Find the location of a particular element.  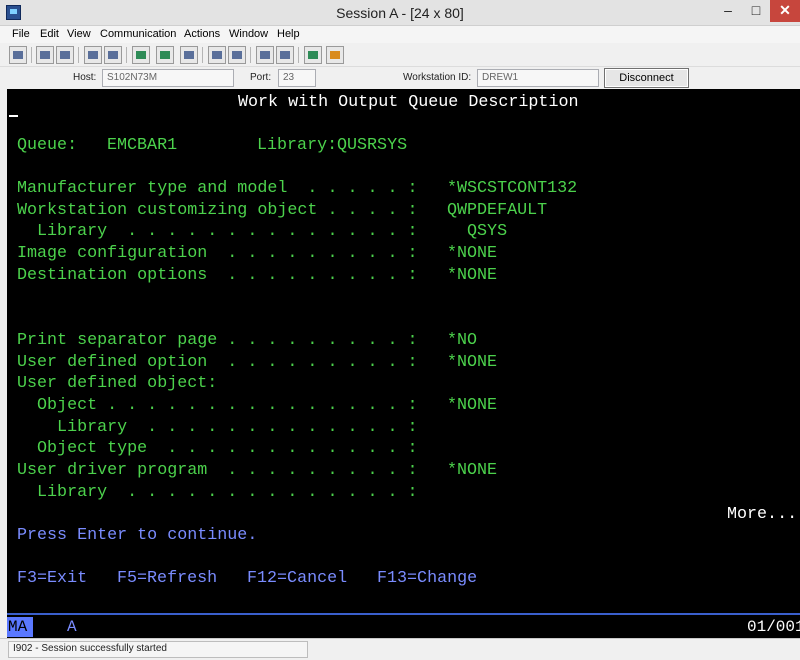

field-label: User defined object: is located at coordinates (117, 383).